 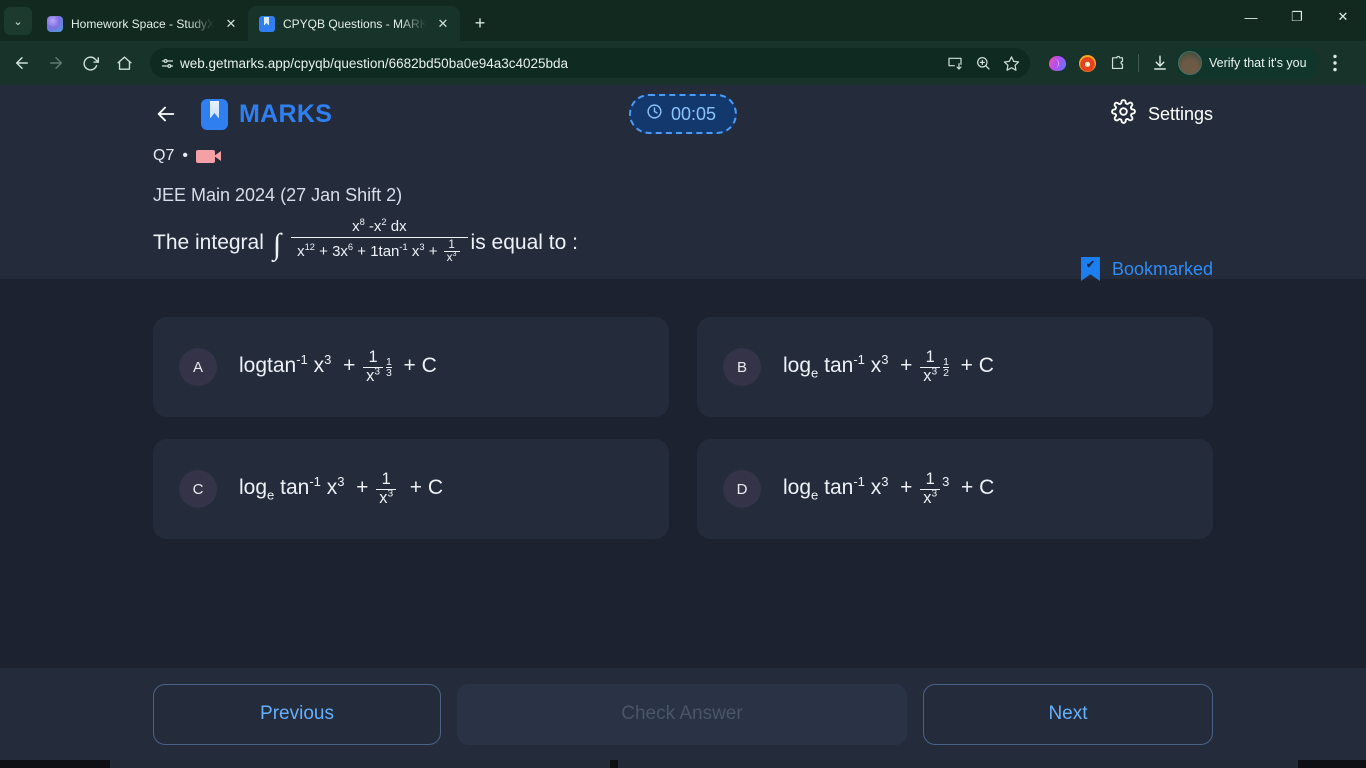 What do you see at coordinates (338, 366) in the screenshot?
I see `option-expression: logtan-1 x3 + 1 x3 13 + C` at bounding box center [338, 366].